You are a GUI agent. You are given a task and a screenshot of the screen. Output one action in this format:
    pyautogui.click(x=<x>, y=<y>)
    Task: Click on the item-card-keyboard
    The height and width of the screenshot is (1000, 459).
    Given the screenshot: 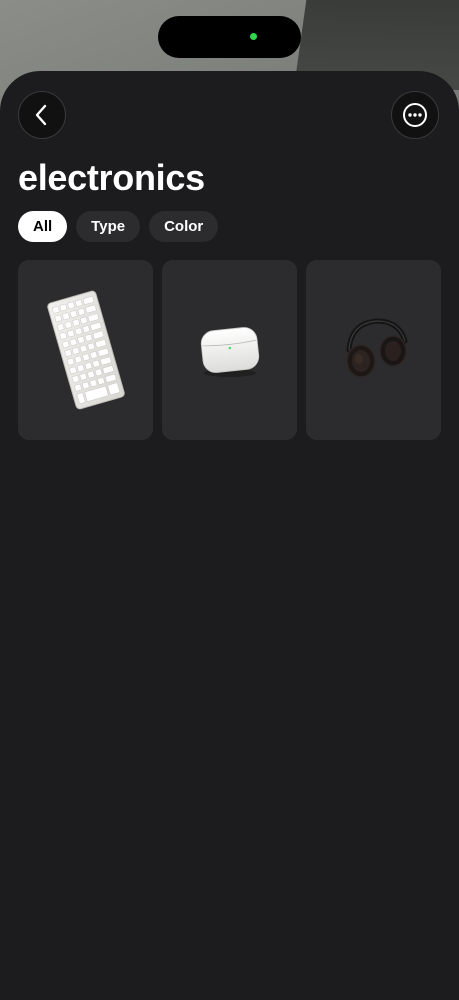 What is the action you would take?
    pyautogui.click(x=85, y=350)
    